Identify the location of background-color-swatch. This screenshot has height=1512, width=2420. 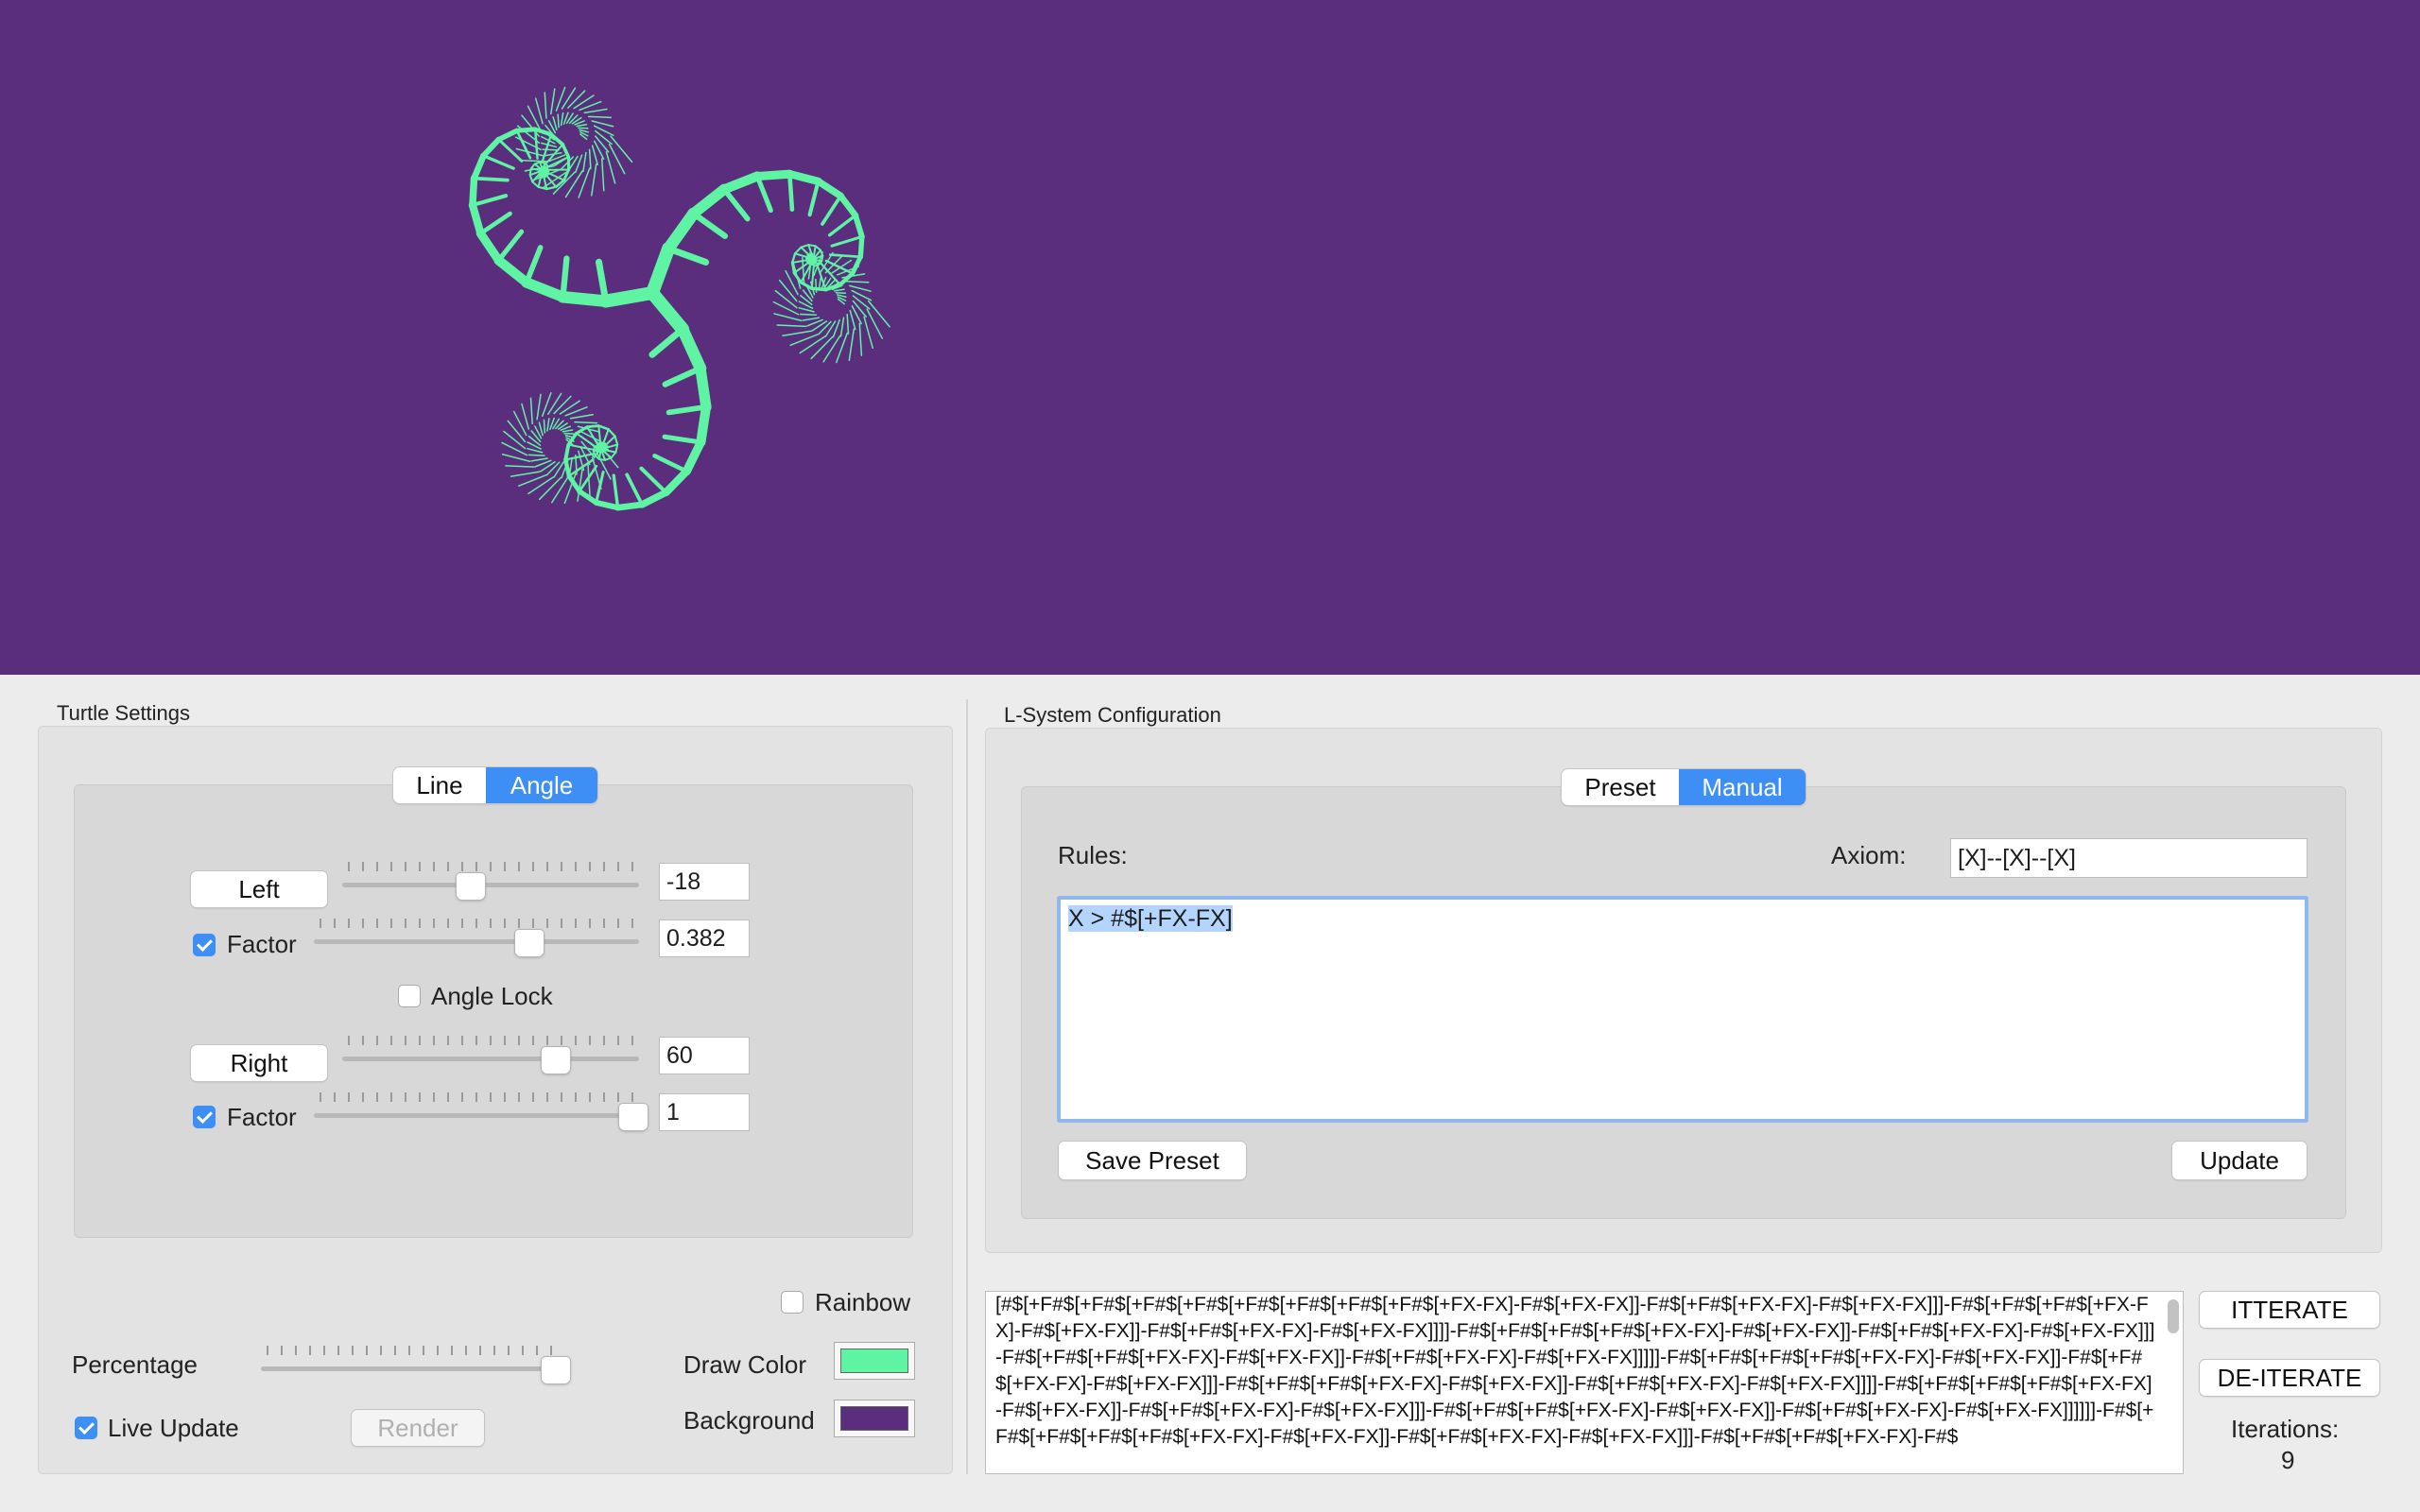
(874, 1418).